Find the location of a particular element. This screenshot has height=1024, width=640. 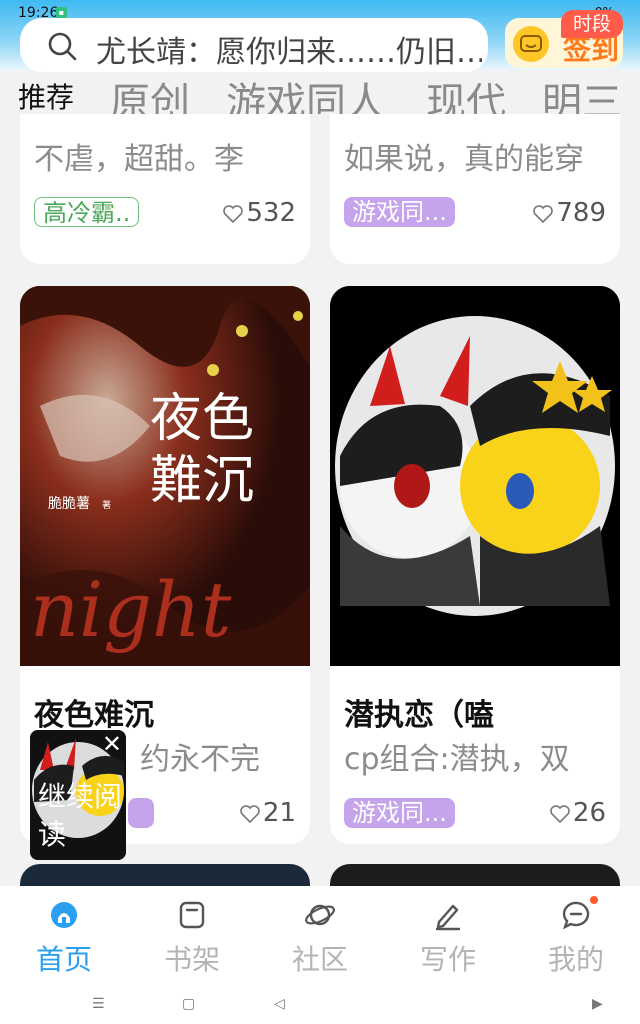

tab-original: 原创 is located at coordinates (150, 92).